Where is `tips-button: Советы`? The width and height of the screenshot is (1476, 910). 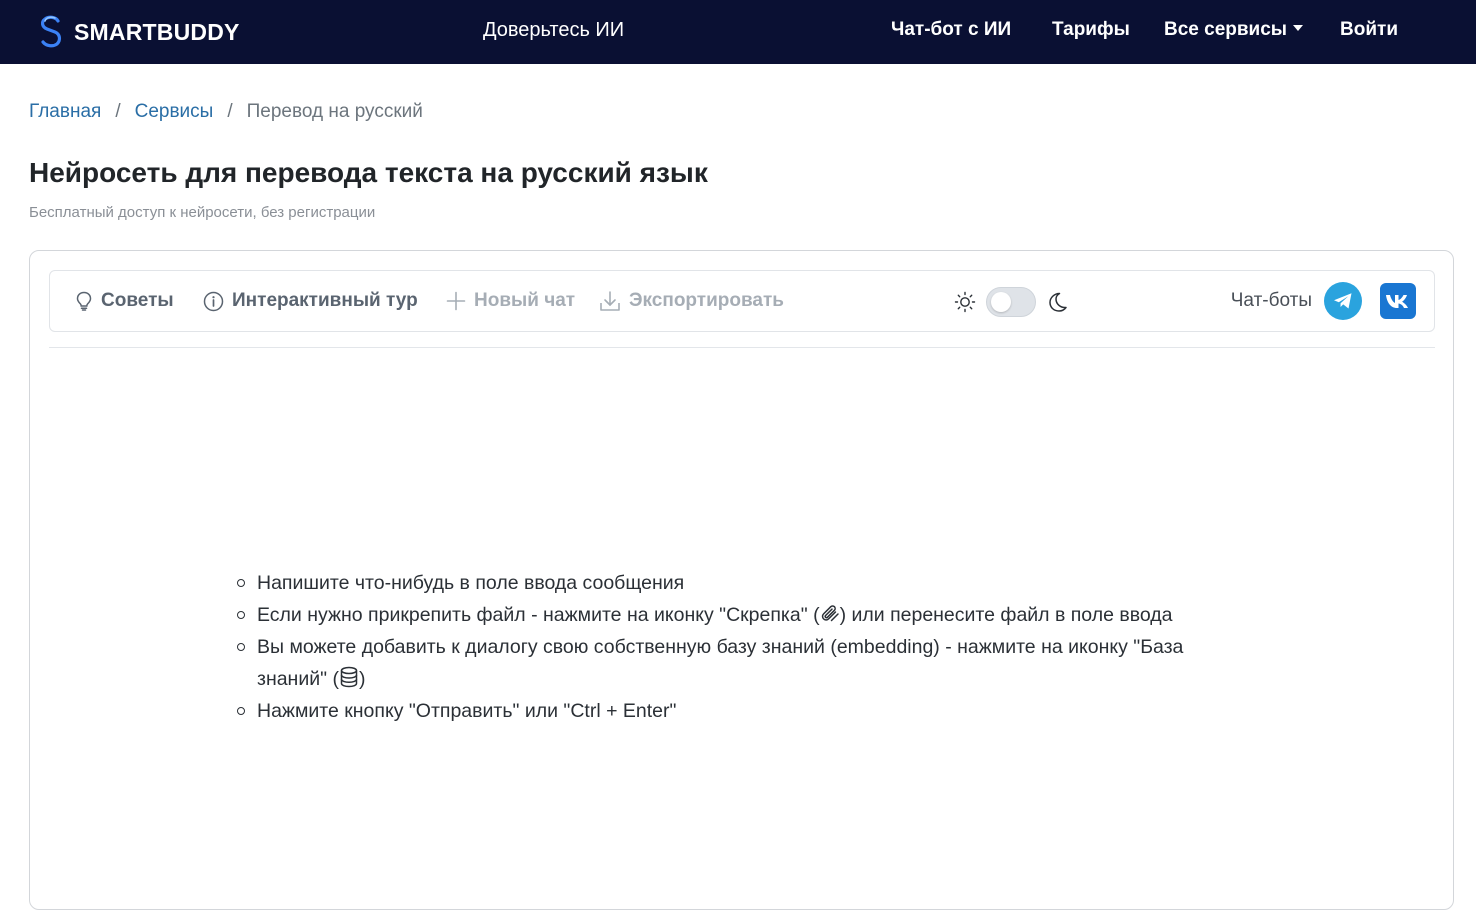 tips-button: Советы is located at coordinates (124, 301).